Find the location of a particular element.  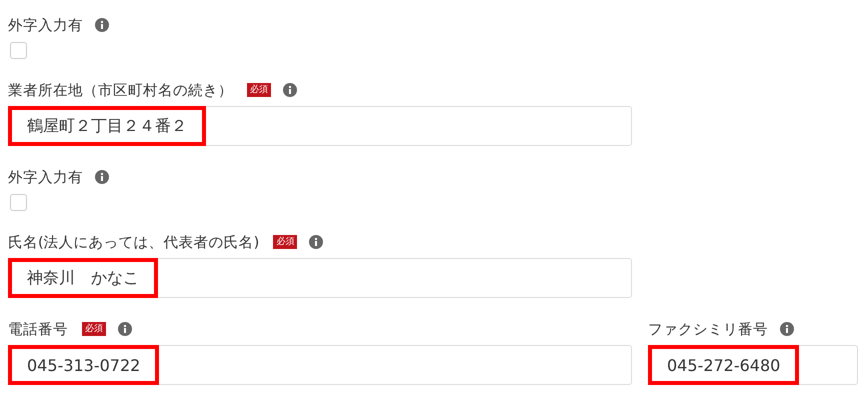

input-field: 045-313-0722 is located at coordinates (320, 365).